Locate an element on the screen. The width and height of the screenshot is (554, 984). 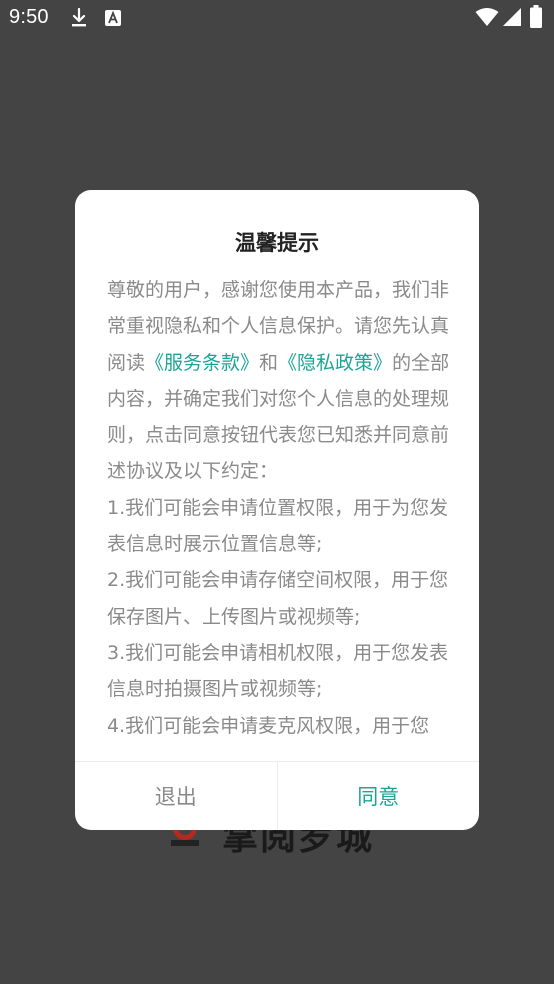
status-time: 9:50 is located at coordinates (29, 17).